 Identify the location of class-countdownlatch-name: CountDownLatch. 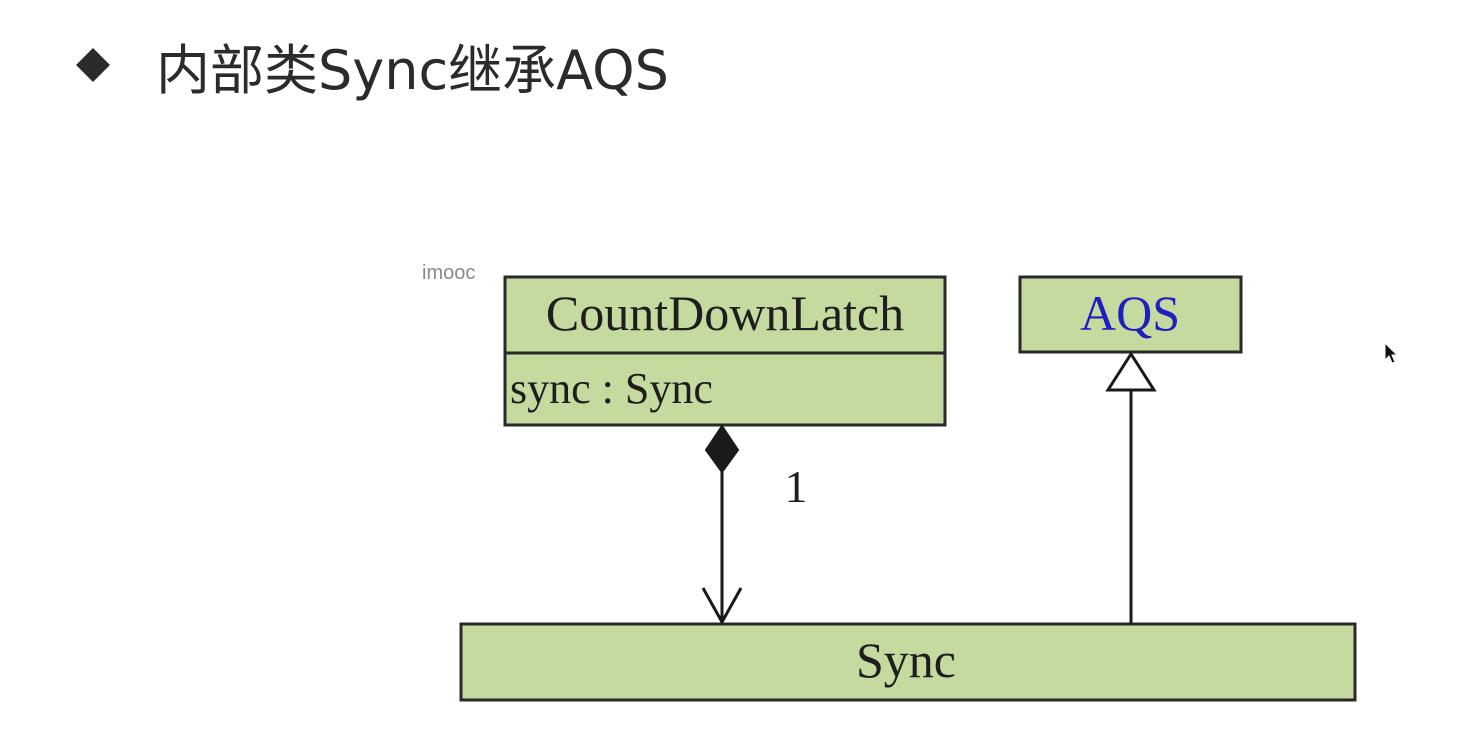
(725, 313).